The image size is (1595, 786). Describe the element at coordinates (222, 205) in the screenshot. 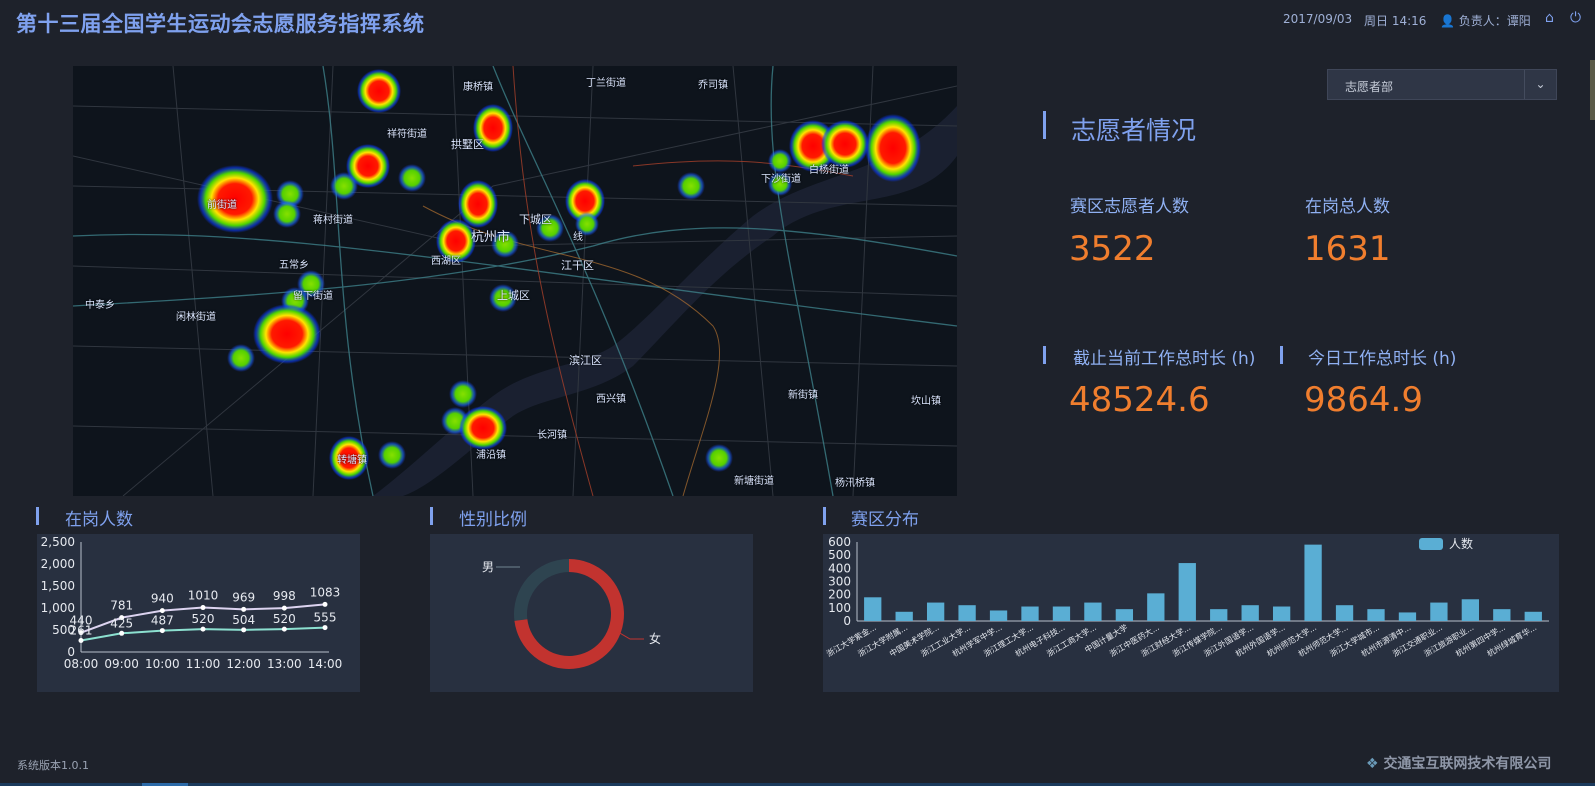

I see `map-label: 前街道` at that location.